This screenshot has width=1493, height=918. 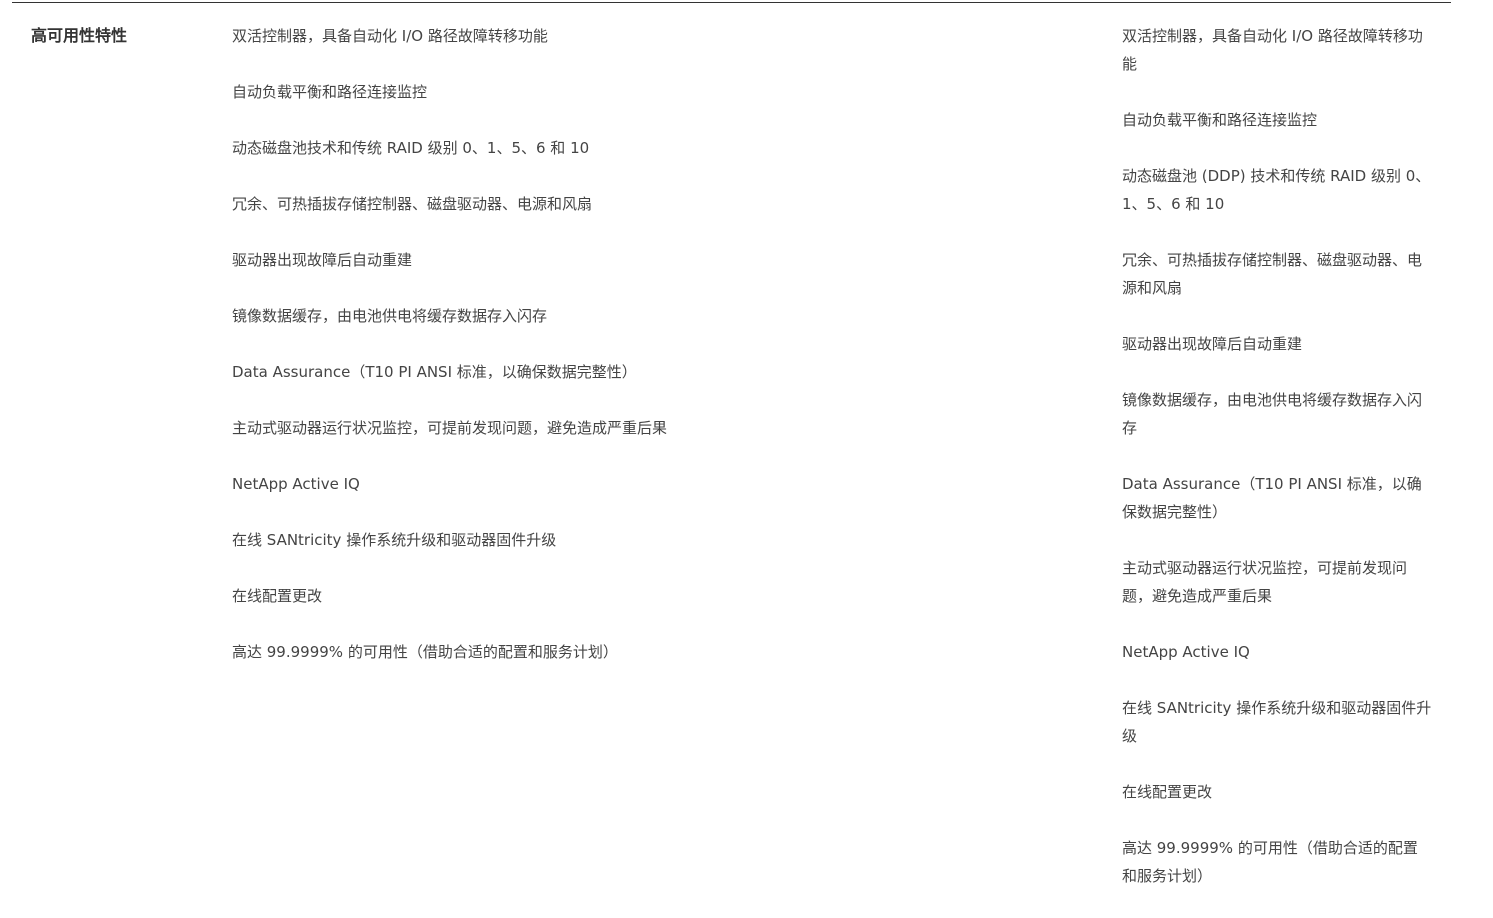 I want to click on list-item: 动态磁盘池 (DDP) 技术和传统 RAID 级别 0、1、5、6 和 10, so click(x=1276, y=190).